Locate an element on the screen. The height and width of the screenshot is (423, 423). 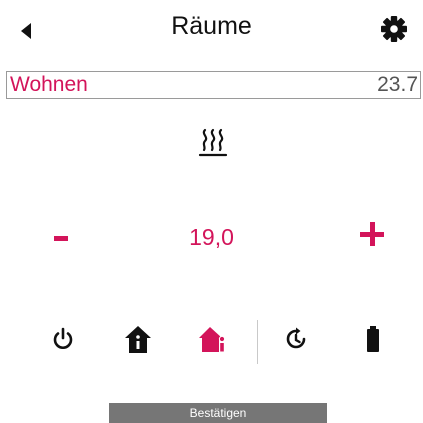
battery-button is located at coordinates (373, 339).